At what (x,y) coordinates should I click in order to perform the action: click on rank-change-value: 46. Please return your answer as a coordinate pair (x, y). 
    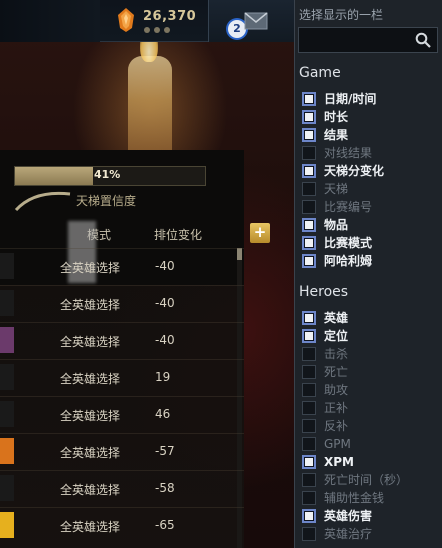
    Looking at the image, I should click on (163, 414).